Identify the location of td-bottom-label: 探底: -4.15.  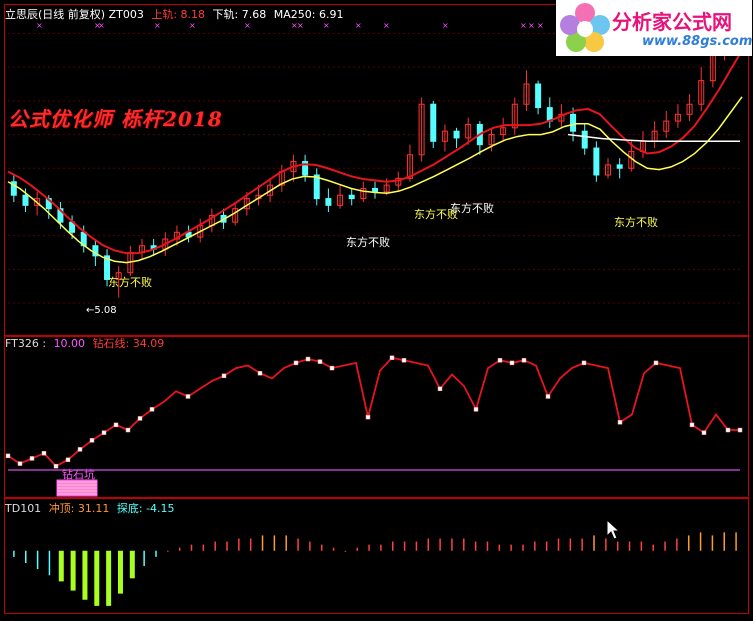
(145, 508).